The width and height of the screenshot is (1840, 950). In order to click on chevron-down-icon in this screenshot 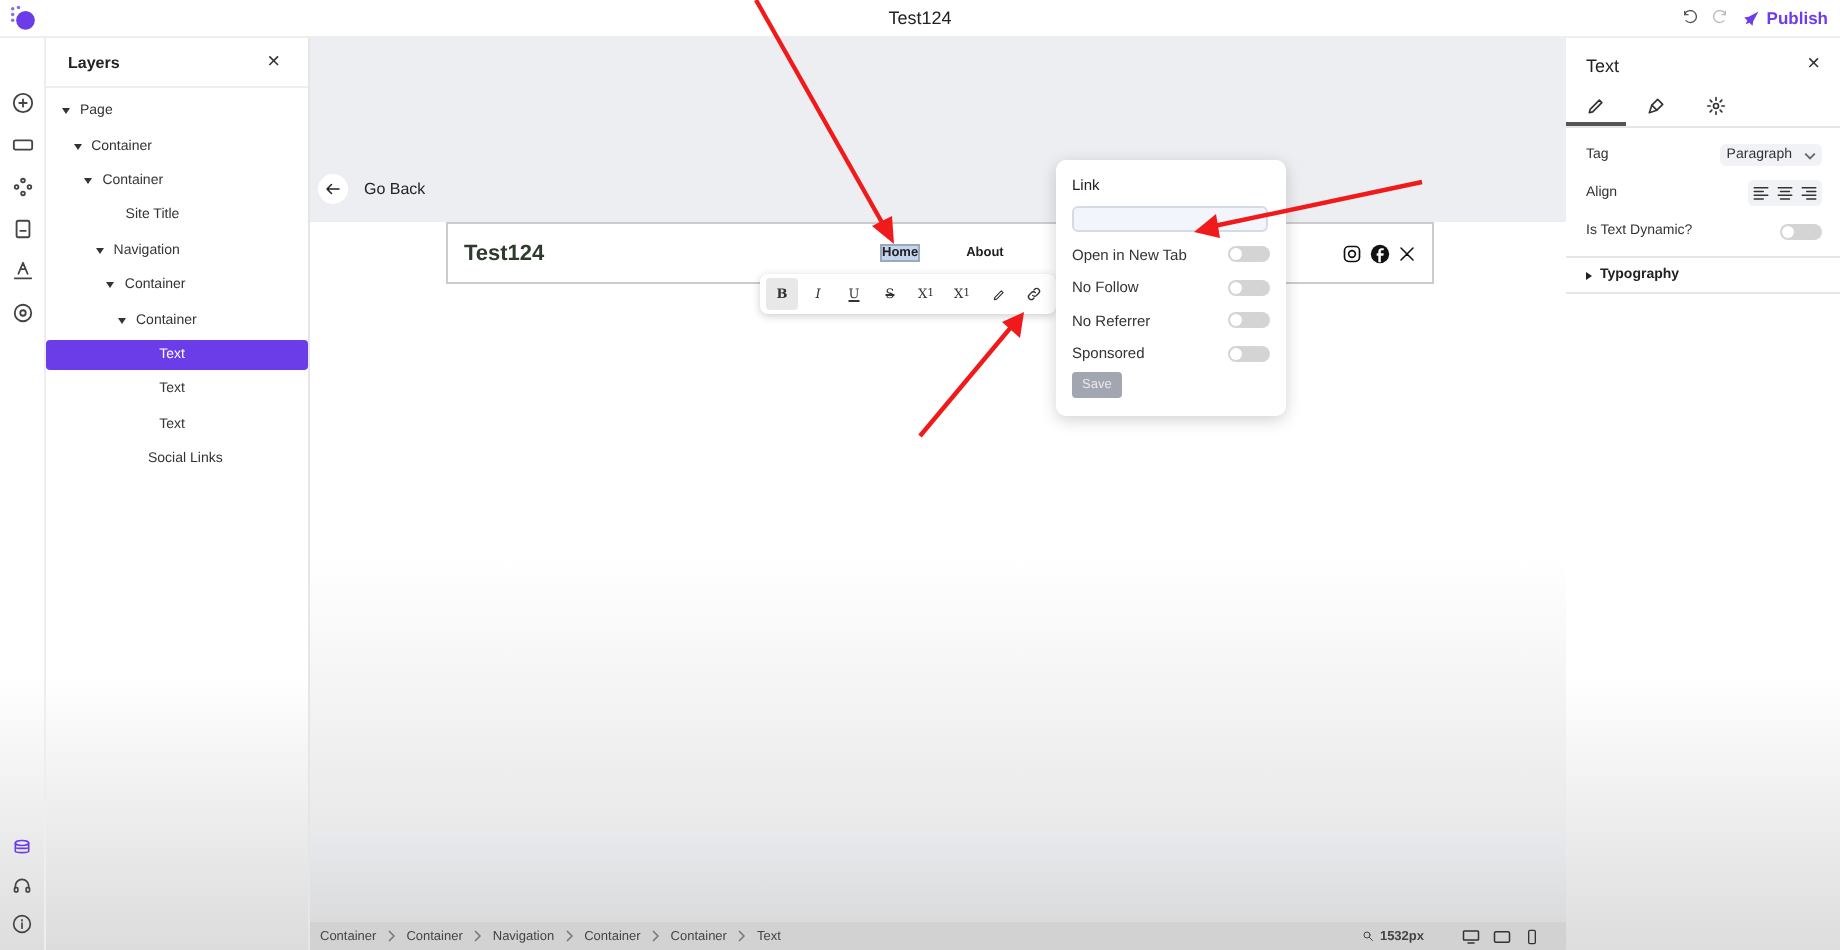, I will do `click(1810, 155)`.